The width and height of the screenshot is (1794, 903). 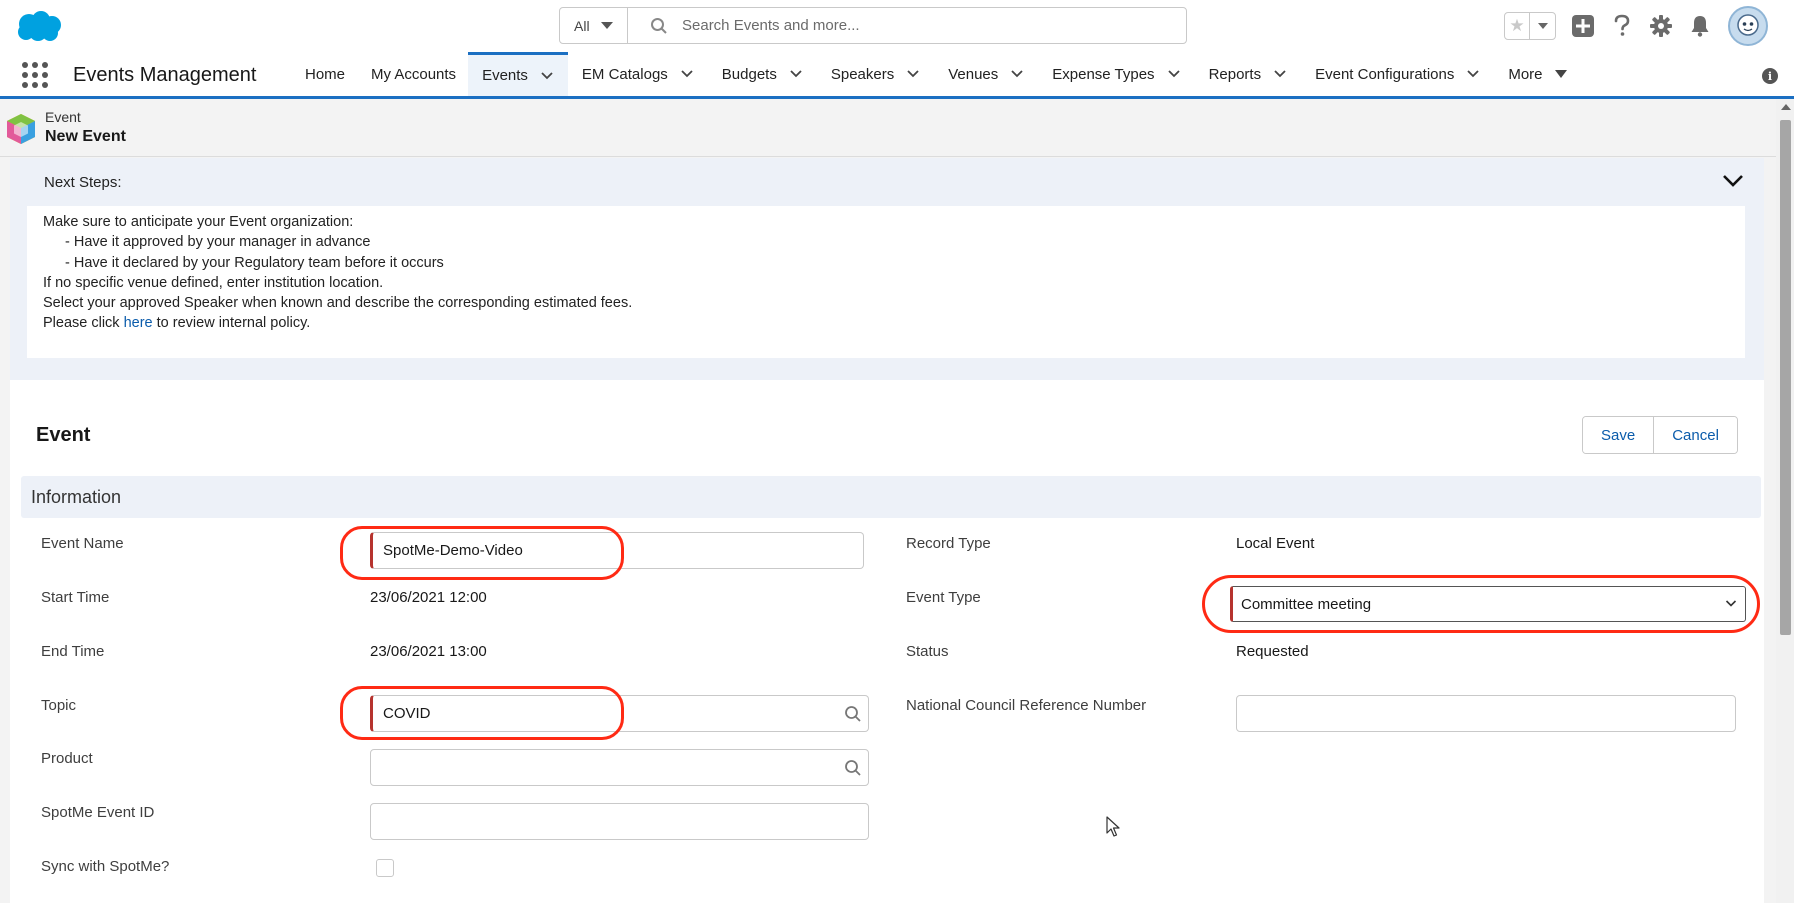 I want to click on record-header: Event New Event, so click(x=888, y=128).